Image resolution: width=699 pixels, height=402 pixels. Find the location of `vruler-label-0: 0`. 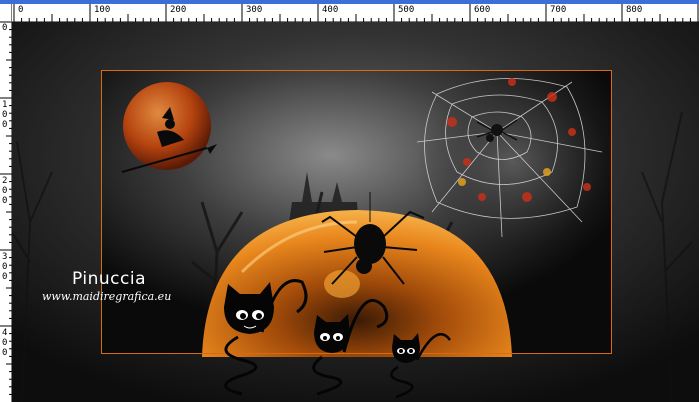

vruler-label-0: 0 is located at coordinates (5, 28).